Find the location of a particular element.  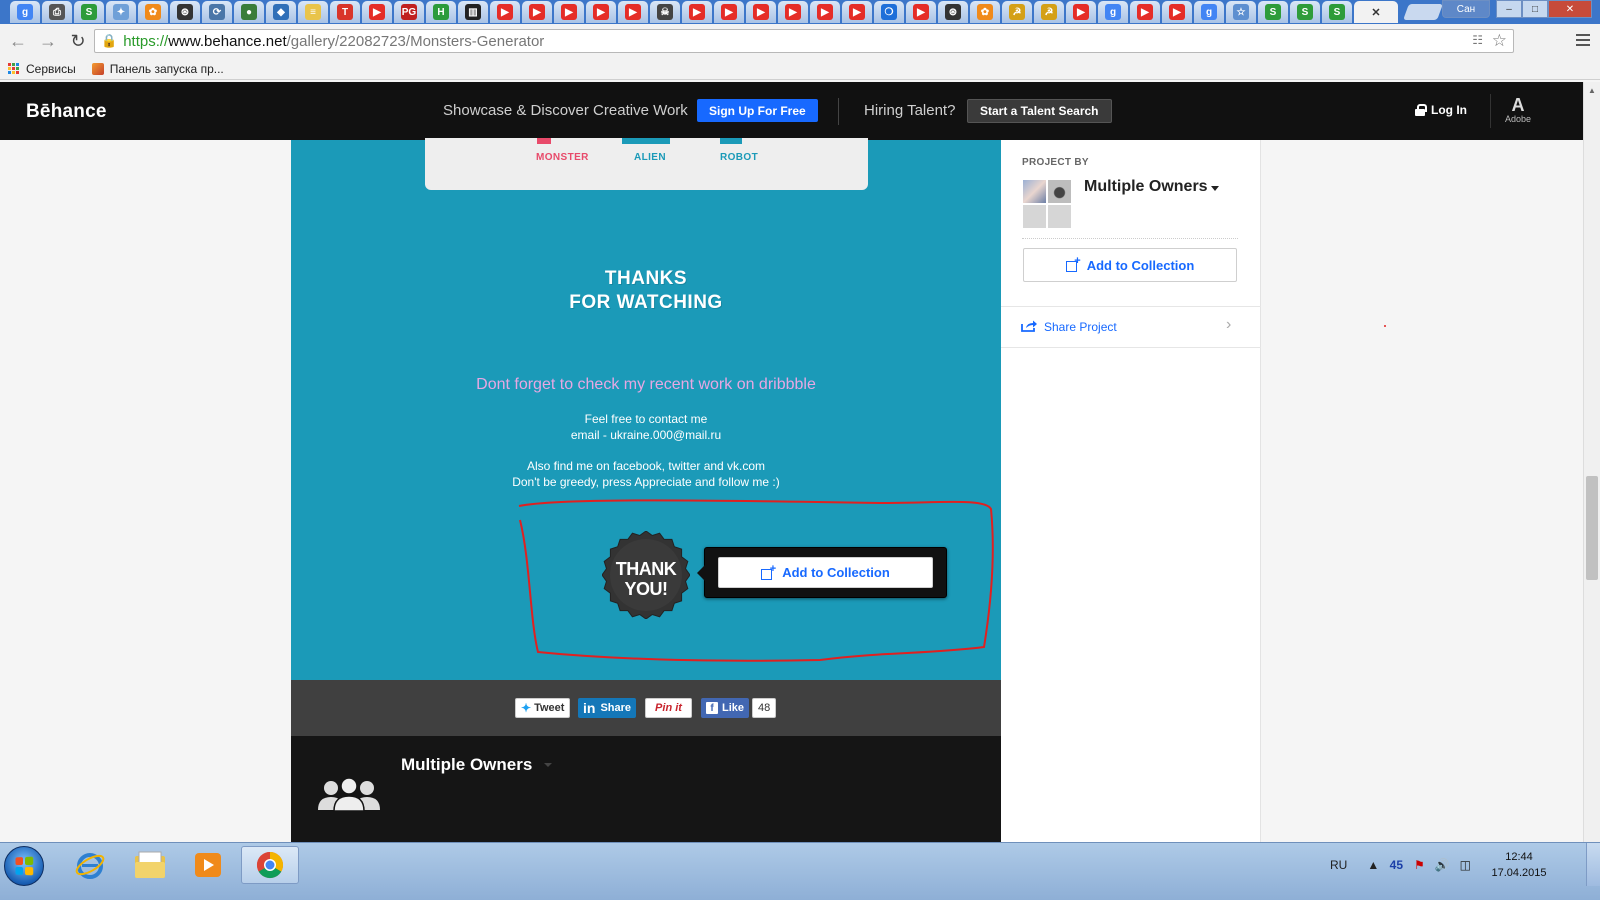

share-project-row: Share Project › is located at coordinates (1131, 327).